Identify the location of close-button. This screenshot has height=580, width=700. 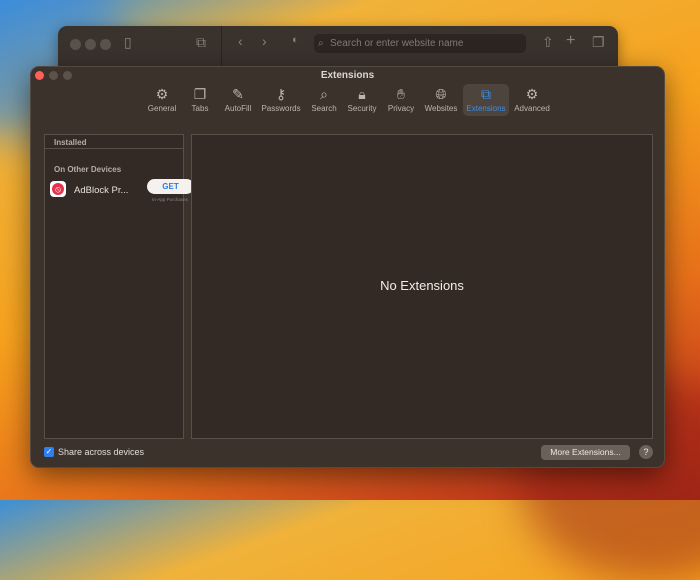
(75, 44).